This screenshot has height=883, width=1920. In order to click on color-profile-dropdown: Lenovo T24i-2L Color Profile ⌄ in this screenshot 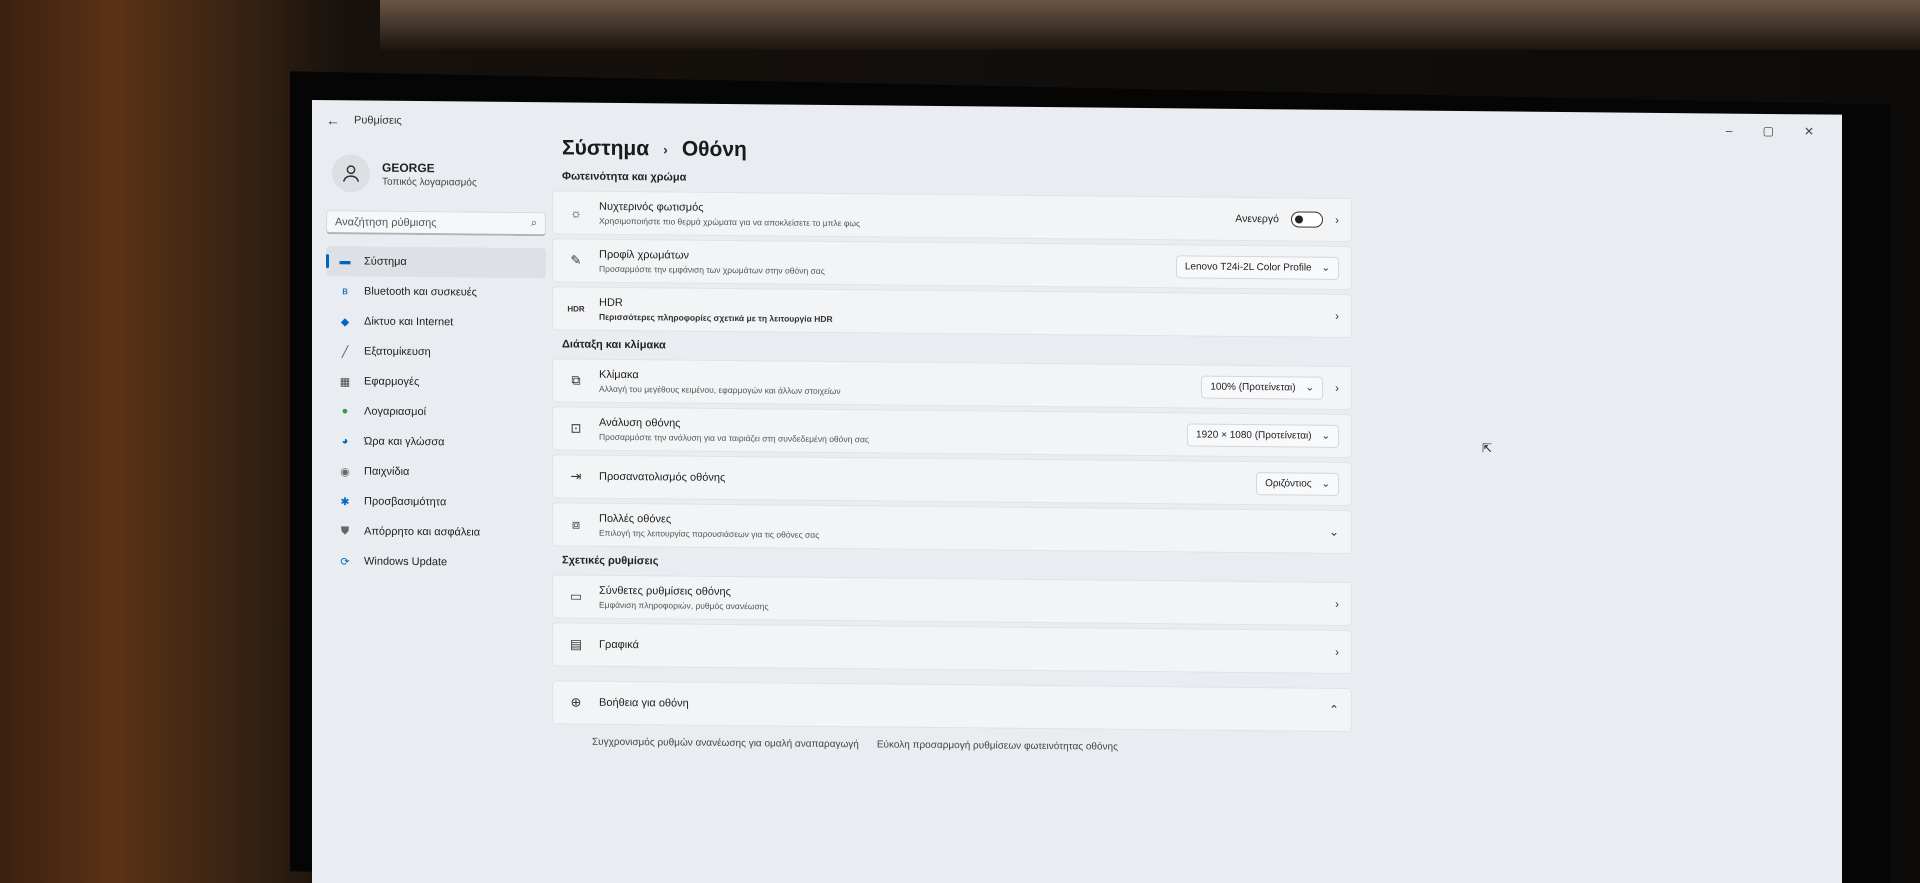, I will do `click(1257, 267)`.